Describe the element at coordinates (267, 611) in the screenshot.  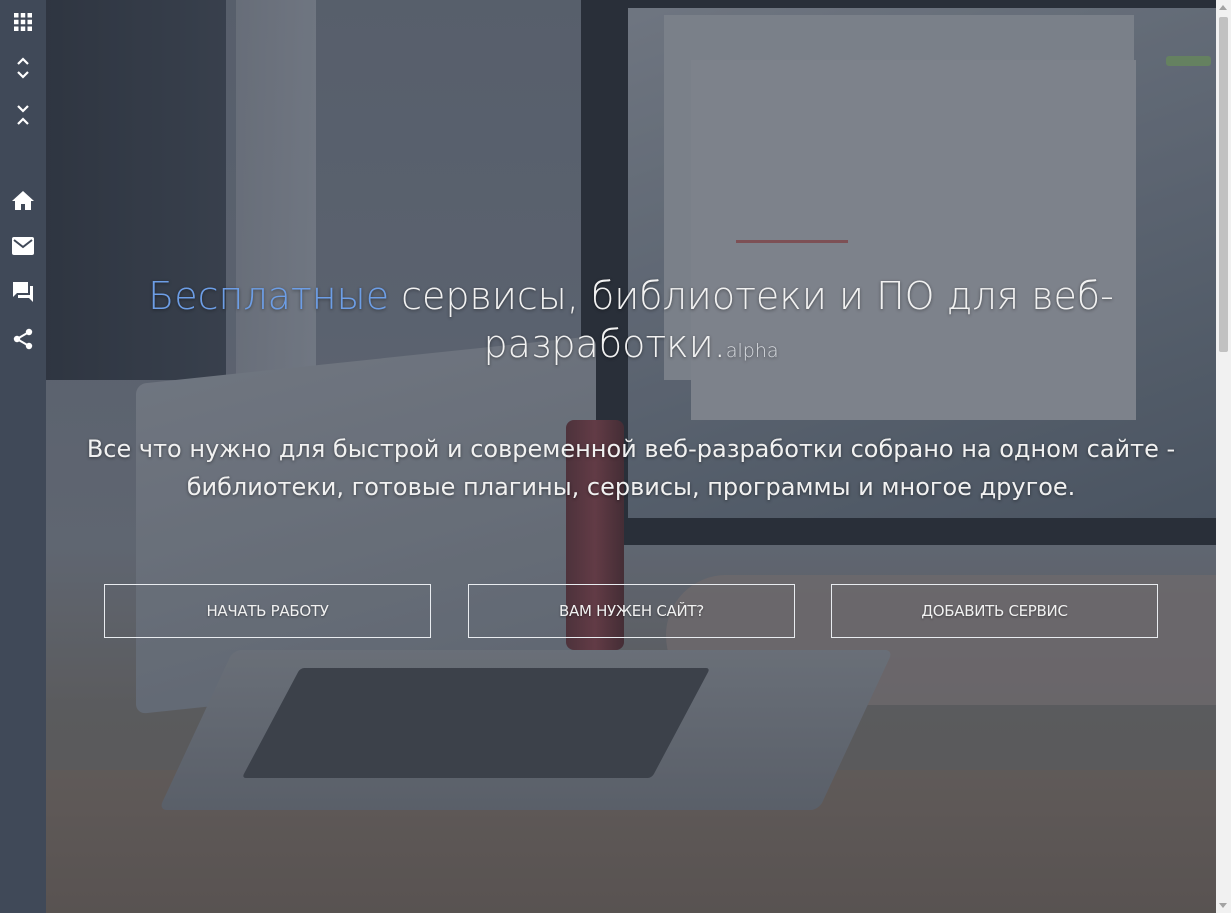
I see `start-button: НАЧАТЬ РАБОТУ` at that location.